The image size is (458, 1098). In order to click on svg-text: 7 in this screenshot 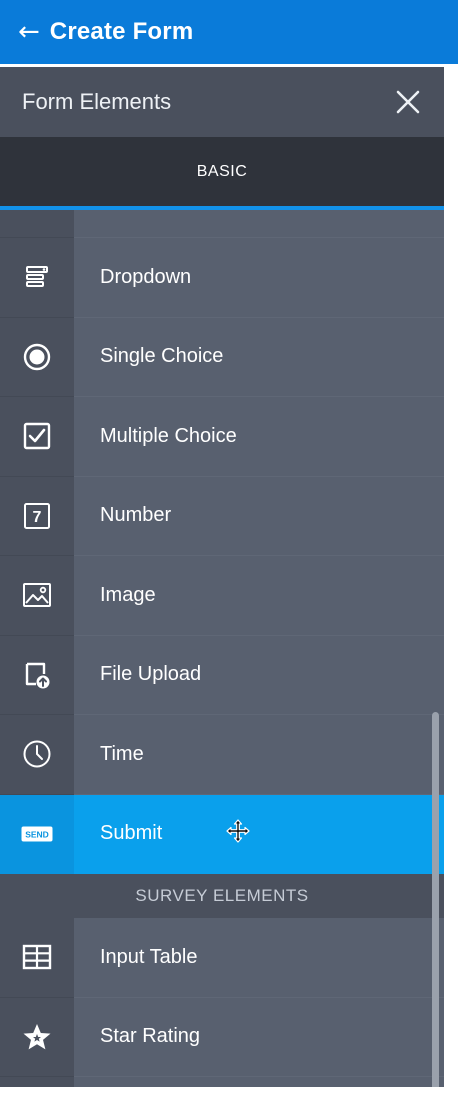, I will do `click(37, 517)`.